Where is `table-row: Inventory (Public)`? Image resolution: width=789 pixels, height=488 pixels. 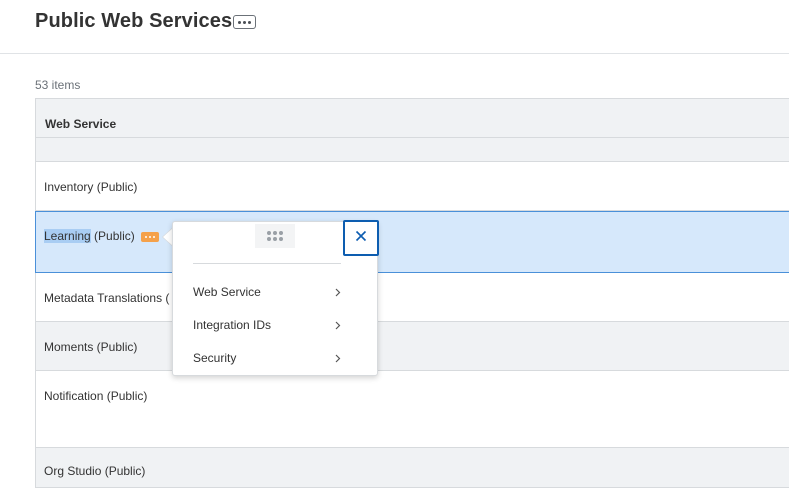 table-row: Inventory (Public) is located at coordinates (412, 186).